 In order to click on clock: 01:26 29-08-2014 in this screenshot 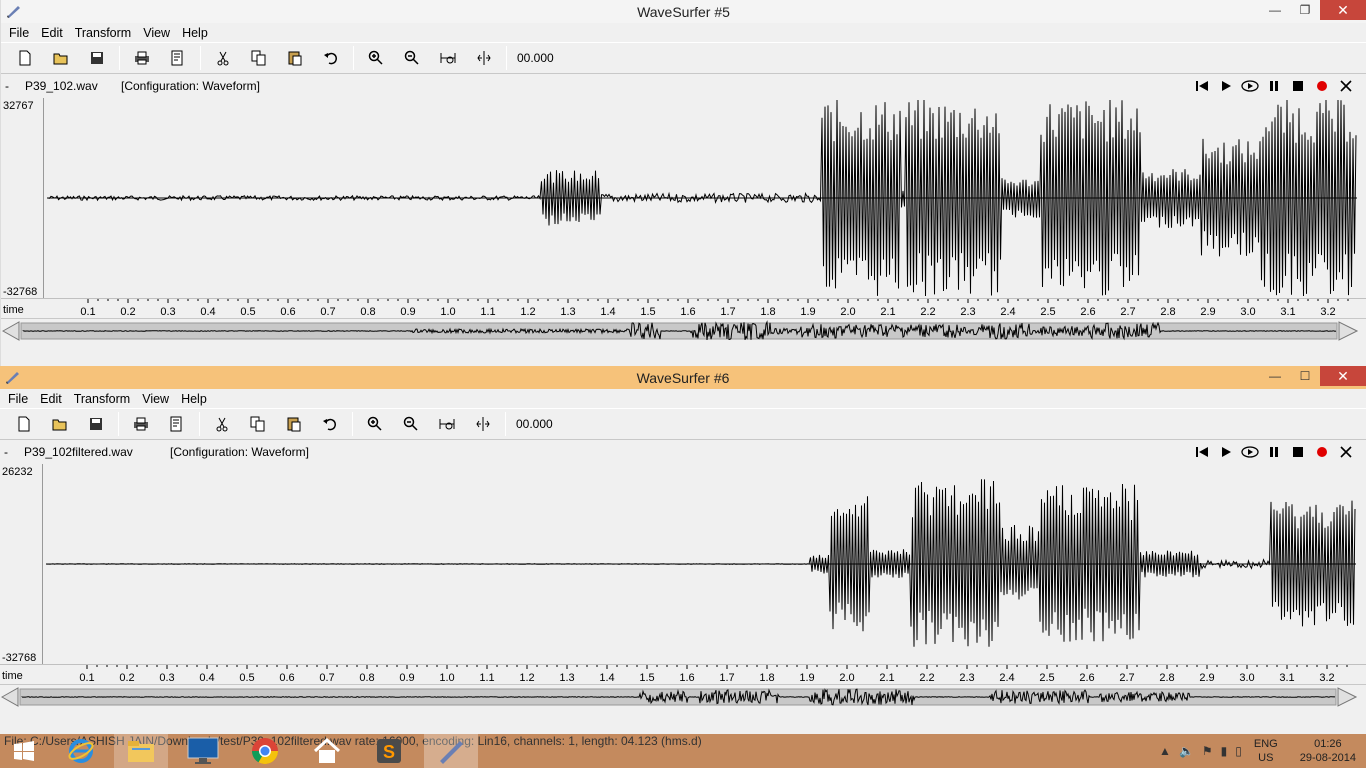, I will do `click(1328, 751)`.